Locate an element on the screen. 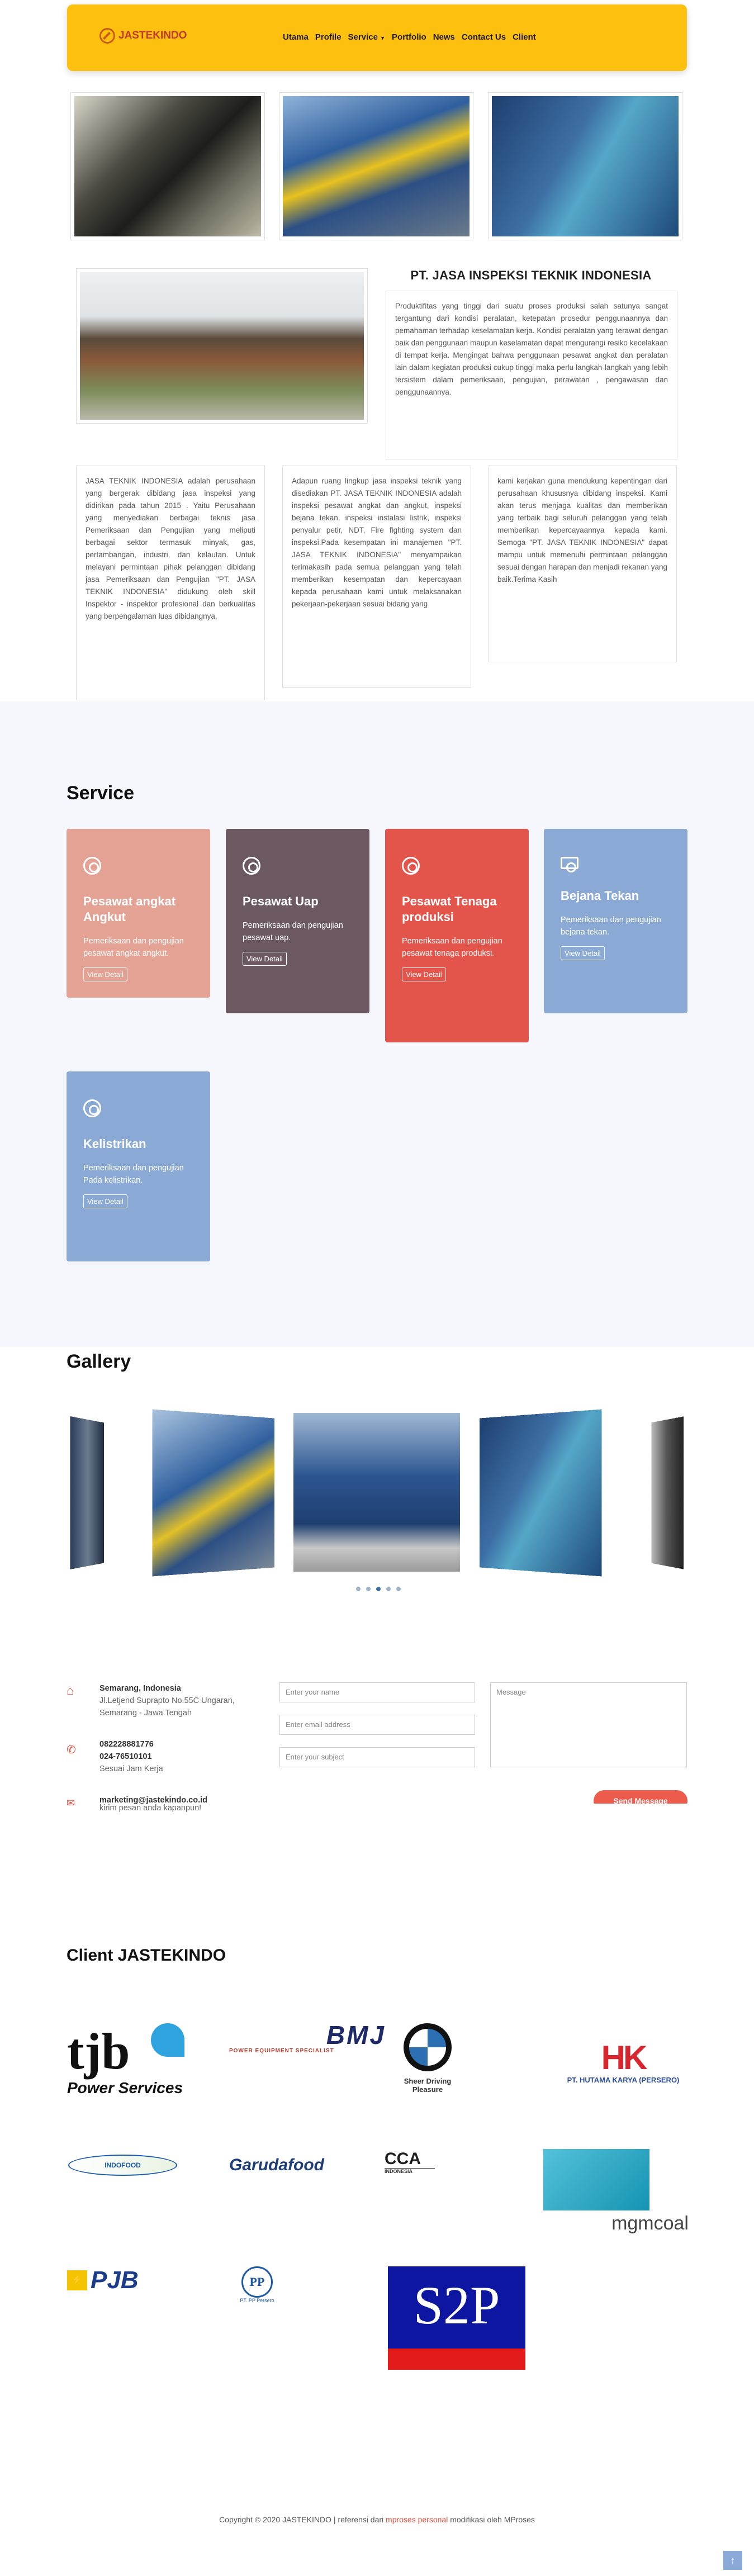 The image size is (754, 2576). service-card-title: Kelistrikan is located at coordinates (114, 1144).